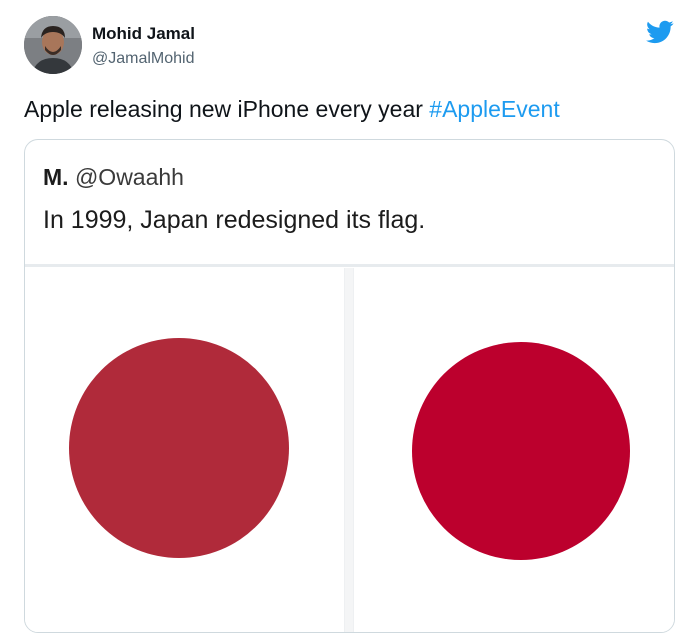 The image size is (699, 642). Describe the element at coordinates (129, 177) in the screenshot. I see `quoted-author-handle: @Owaahh` at that location.